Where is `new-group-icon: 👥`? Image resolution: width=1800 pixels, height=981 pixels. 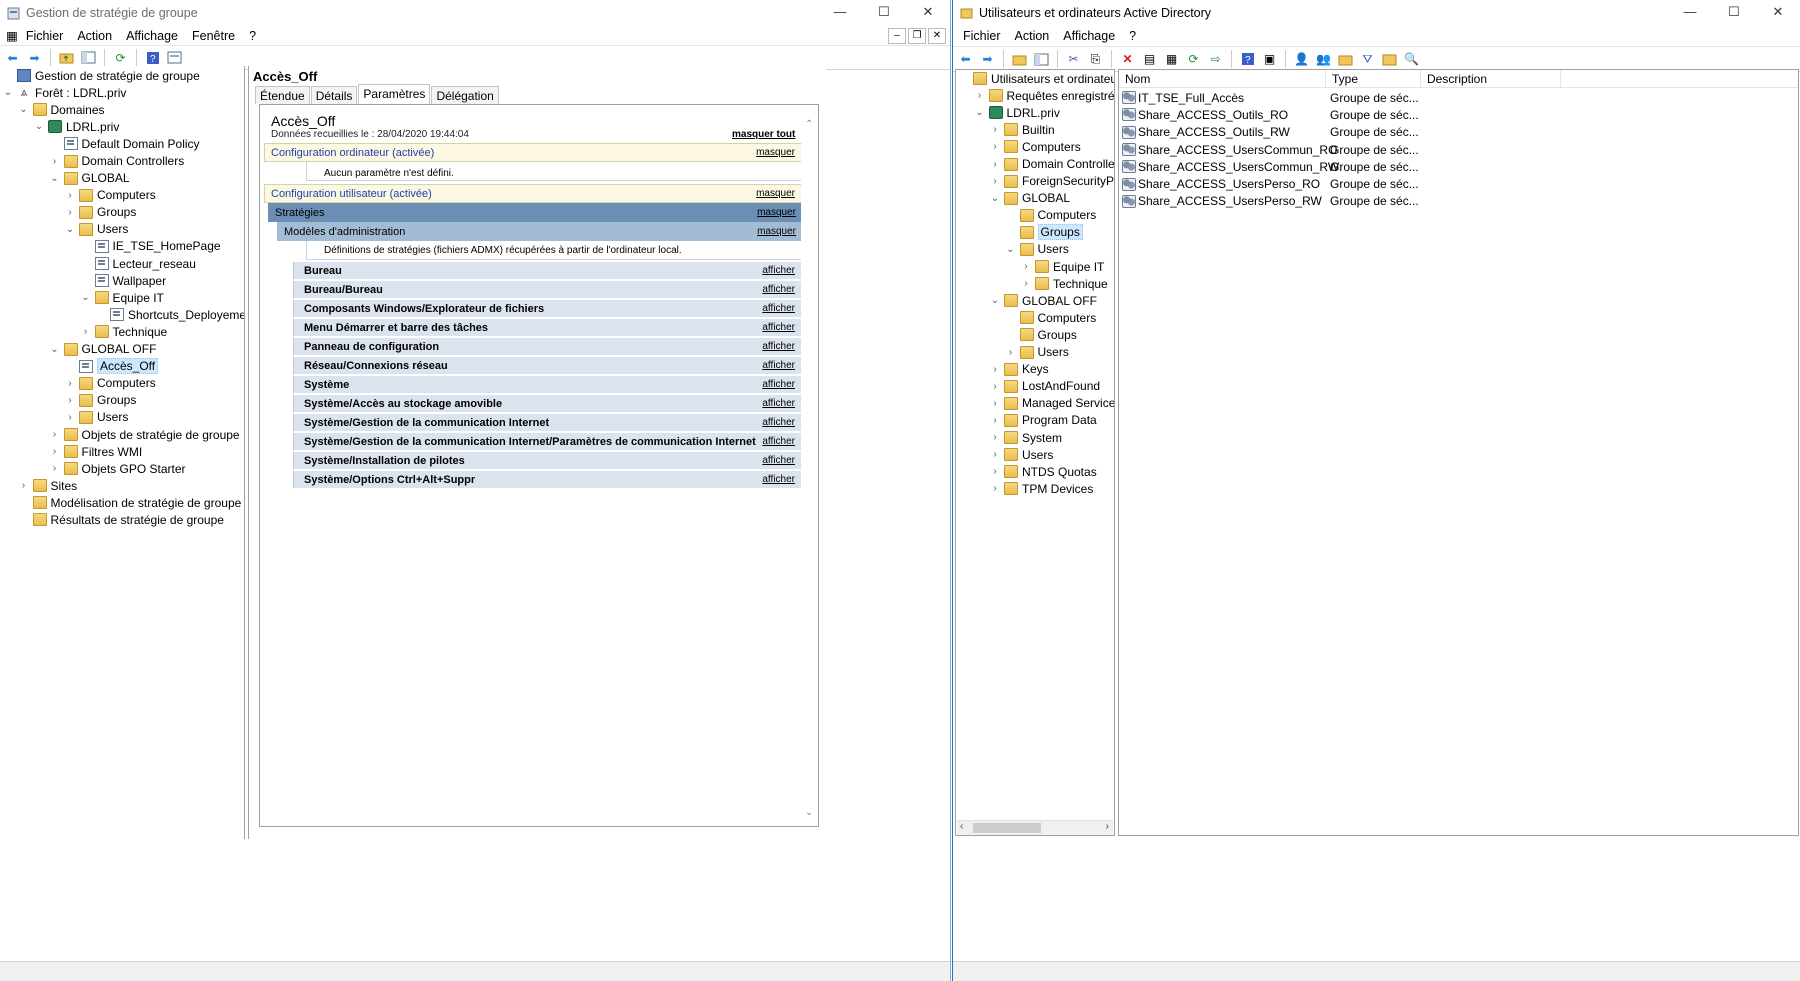 new-group-icon: 👥 is located at coordinates (1323, 59).